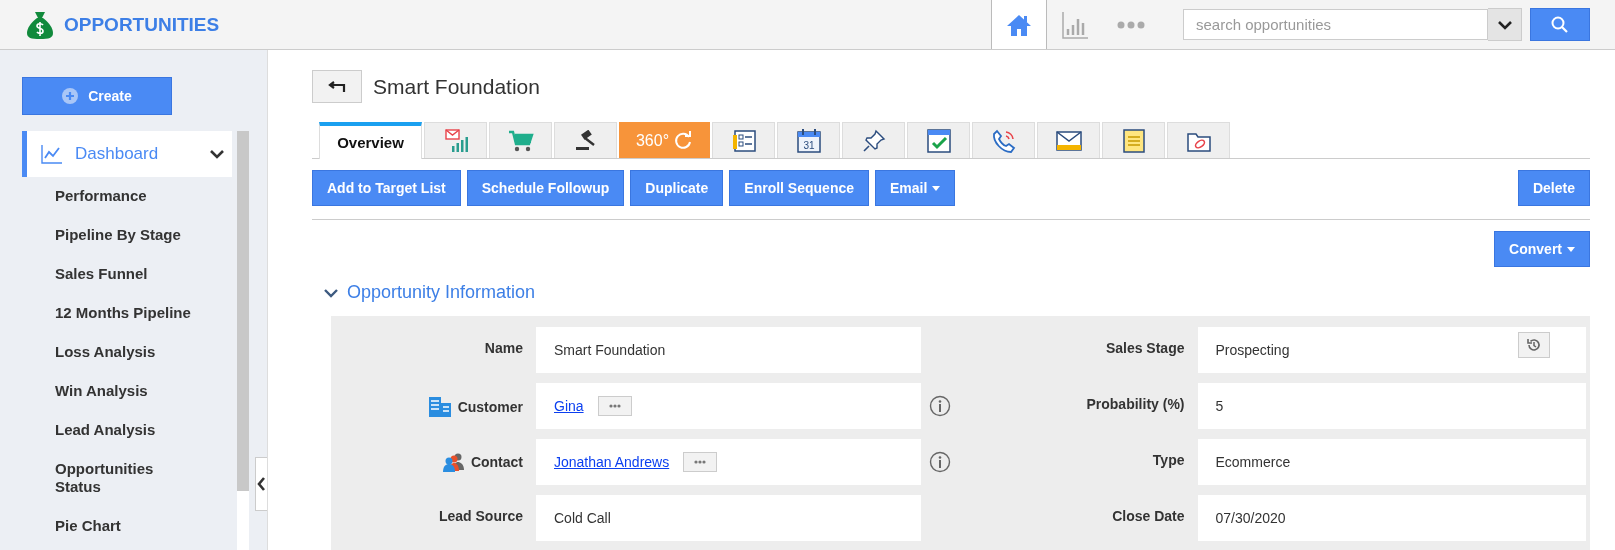  I want to click on sidebar-item: Sales Funnel, so click(113, 274).